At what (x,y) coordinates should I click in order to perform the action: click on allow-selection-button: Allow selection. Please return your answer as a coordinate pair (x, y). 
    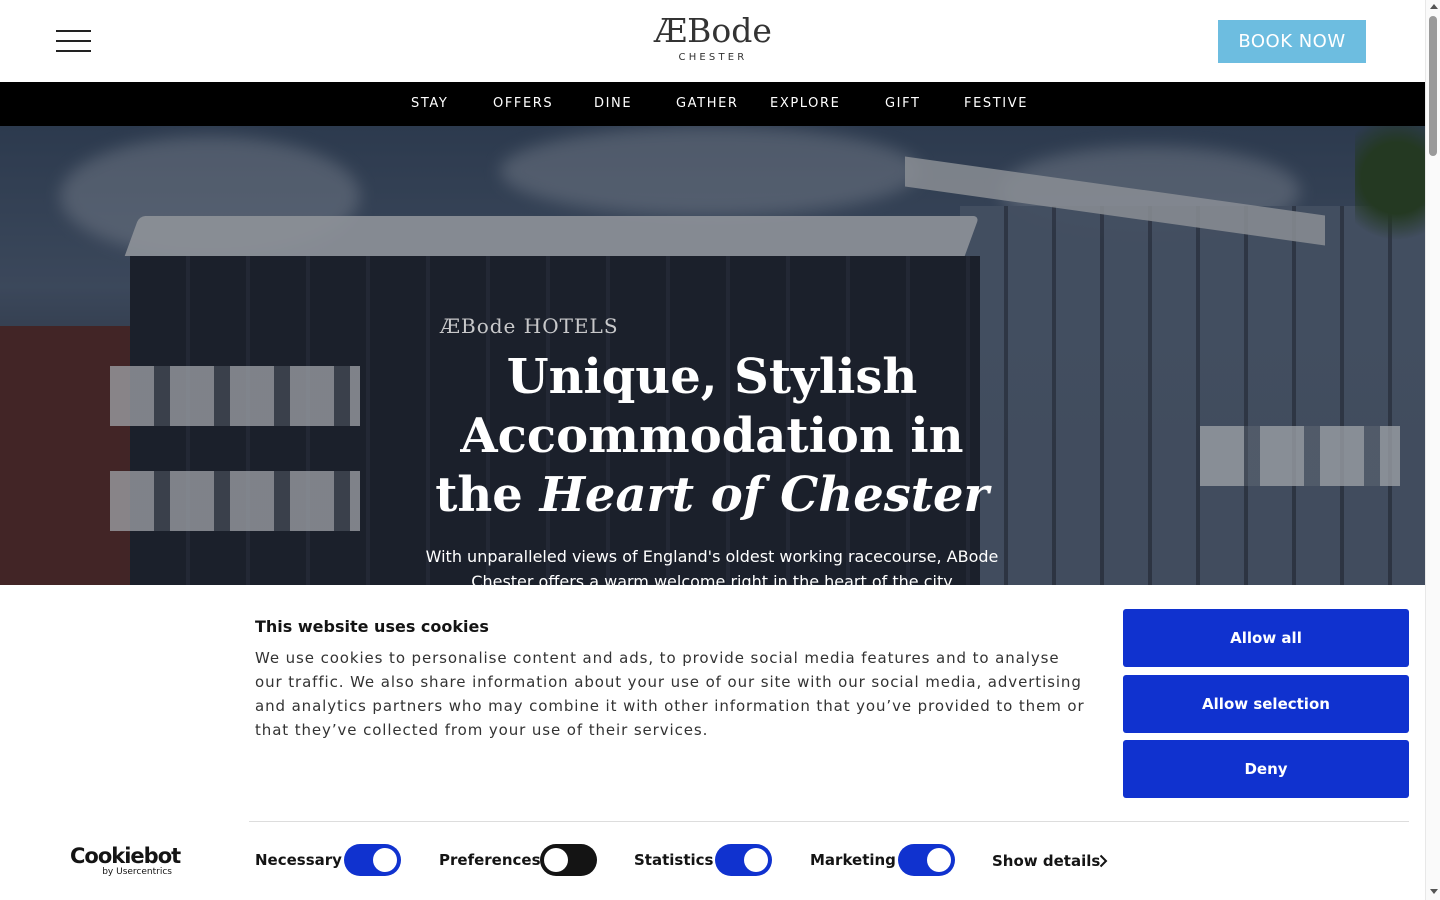
    Looking at the image, I should click on (1266, 704).